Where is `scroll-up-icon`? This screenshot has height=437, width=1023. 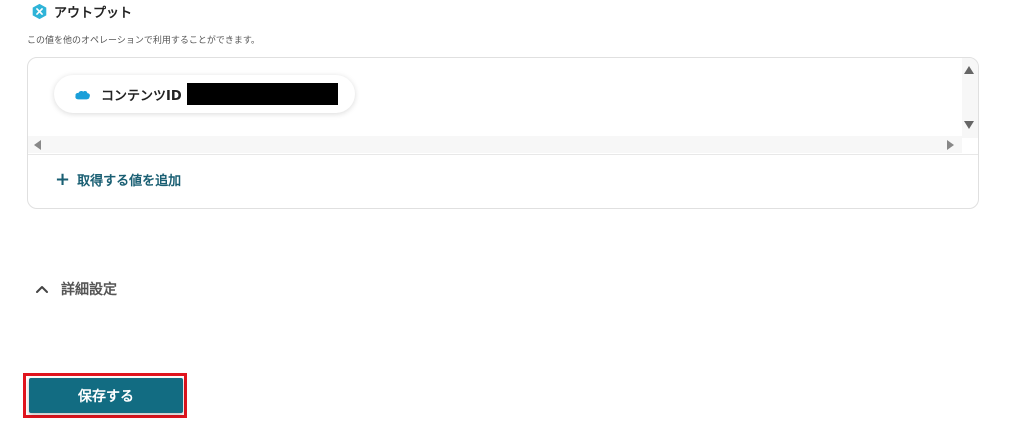
scroll-up-icon is located at coordinates (969, 70).